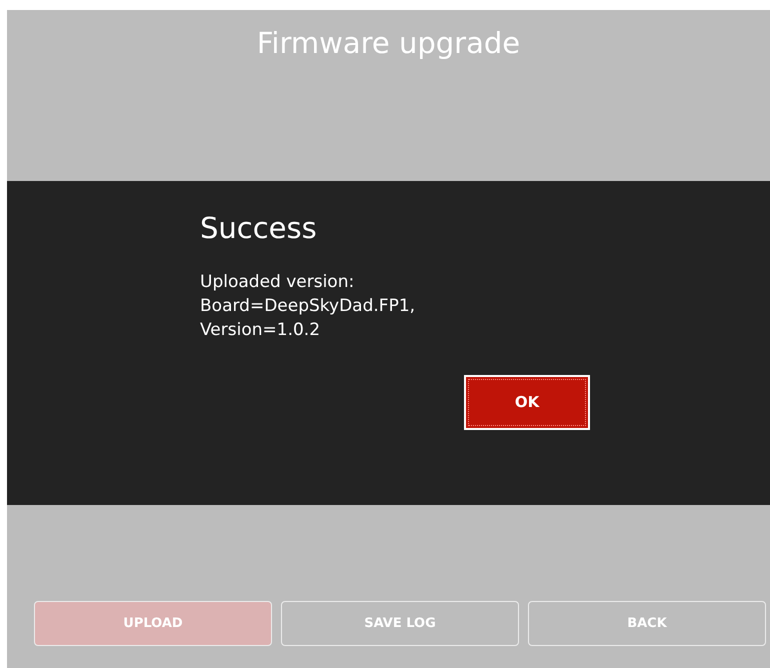  Describe the element at coordinates (260, 330) in the screenshot. I see `message-text: Version=1.0.2` at that location.